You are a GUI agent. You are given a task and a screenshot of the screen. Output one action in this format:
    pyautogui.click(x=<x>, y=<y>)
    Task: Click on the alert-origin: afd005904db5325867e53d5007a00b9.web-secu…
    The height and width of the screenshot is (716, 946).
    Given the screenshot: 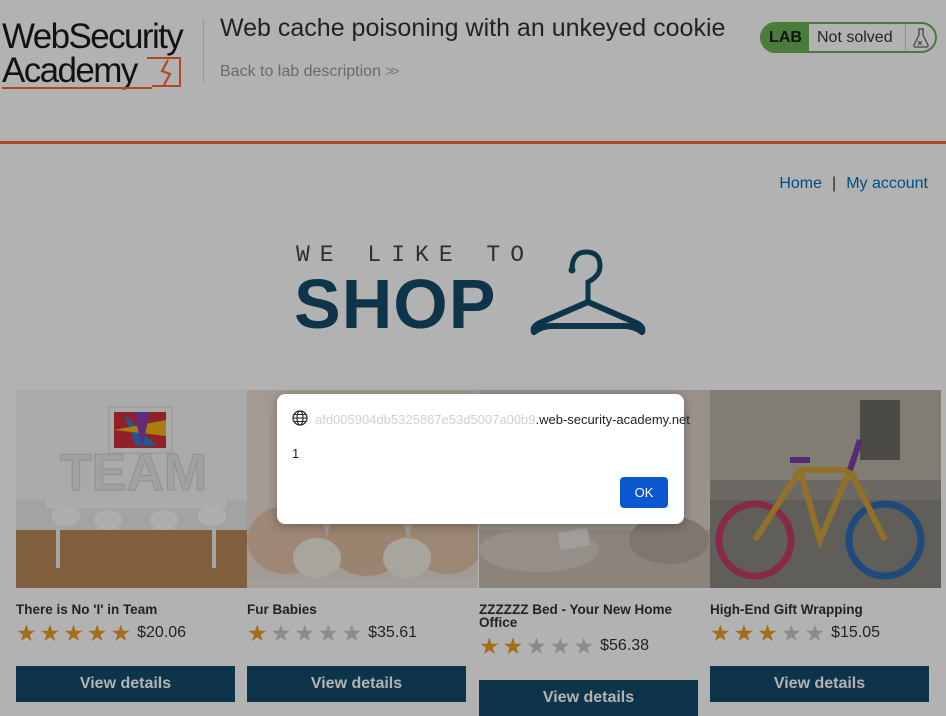 What is the action you would take?
    pyautogui.click(x=502, y=419)
    